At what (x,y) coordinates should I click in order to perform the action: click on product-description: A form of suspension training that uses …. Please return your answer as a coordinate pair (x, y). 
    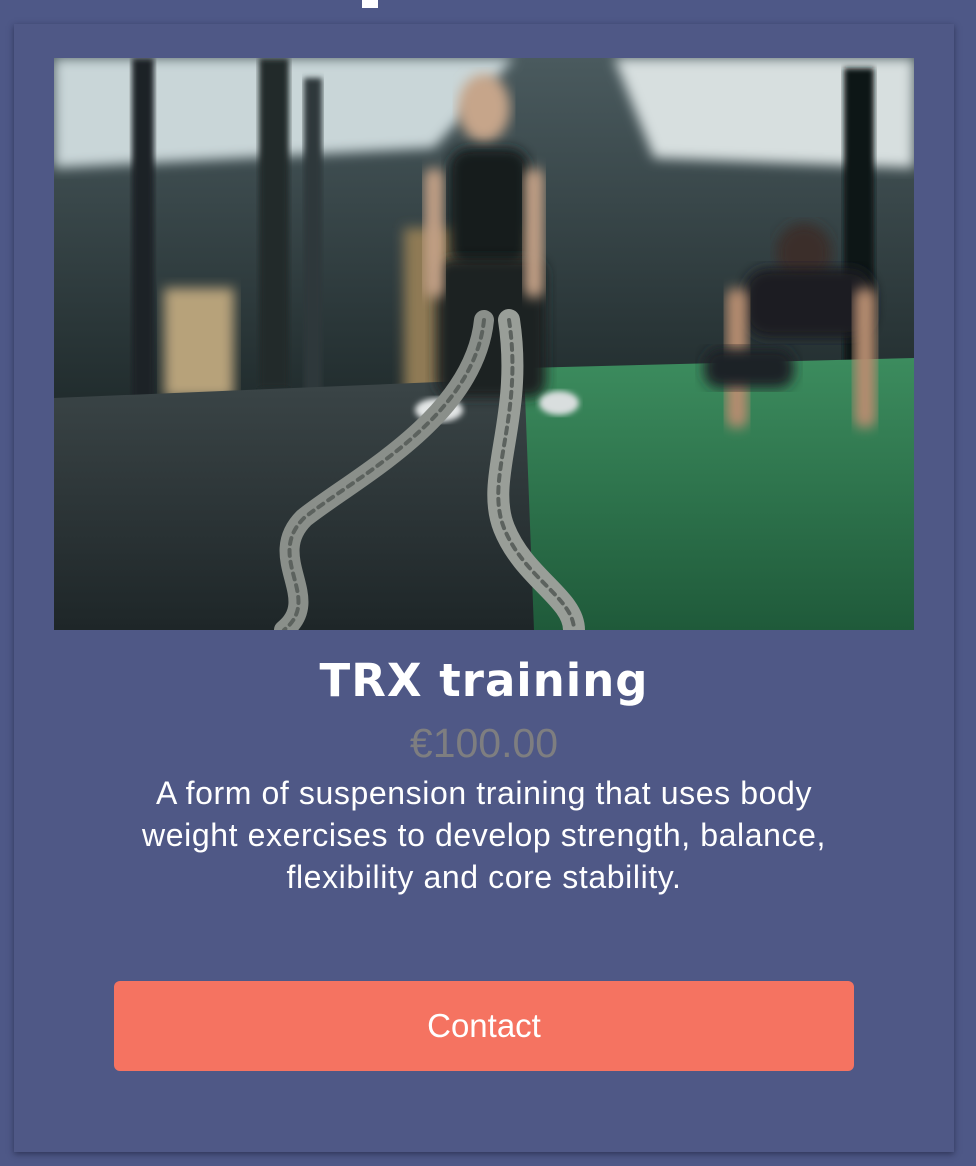
    Looking at the image, I should click on (484, 835).